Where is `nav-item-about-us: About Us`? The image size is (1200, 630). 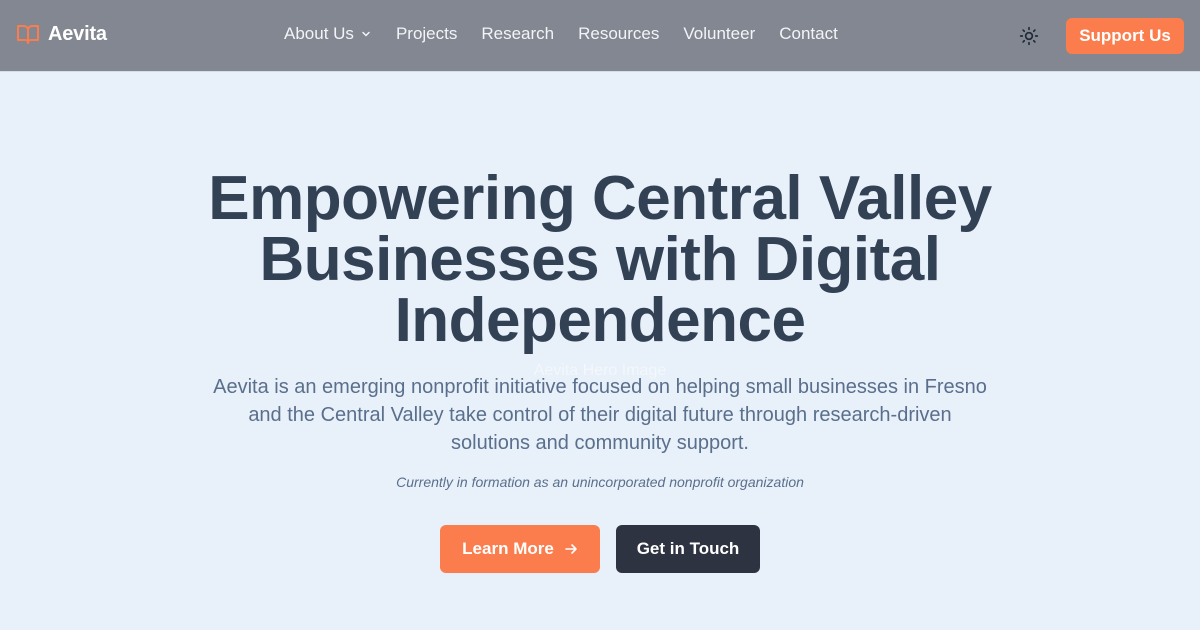
nav-item-about-us: About Us is located at coordinates (328, 34).